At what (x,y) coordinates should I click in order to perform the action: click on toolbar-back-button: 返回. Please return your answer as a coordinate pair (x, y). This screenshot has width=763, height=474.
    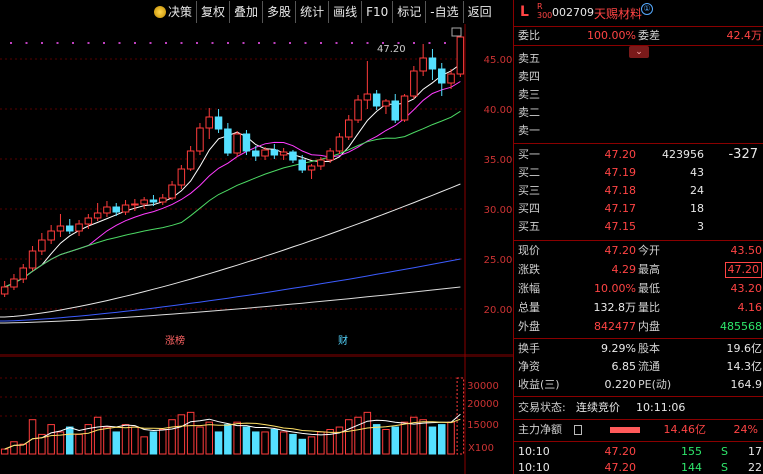
    Looking at the image, I should click on (480, 12).